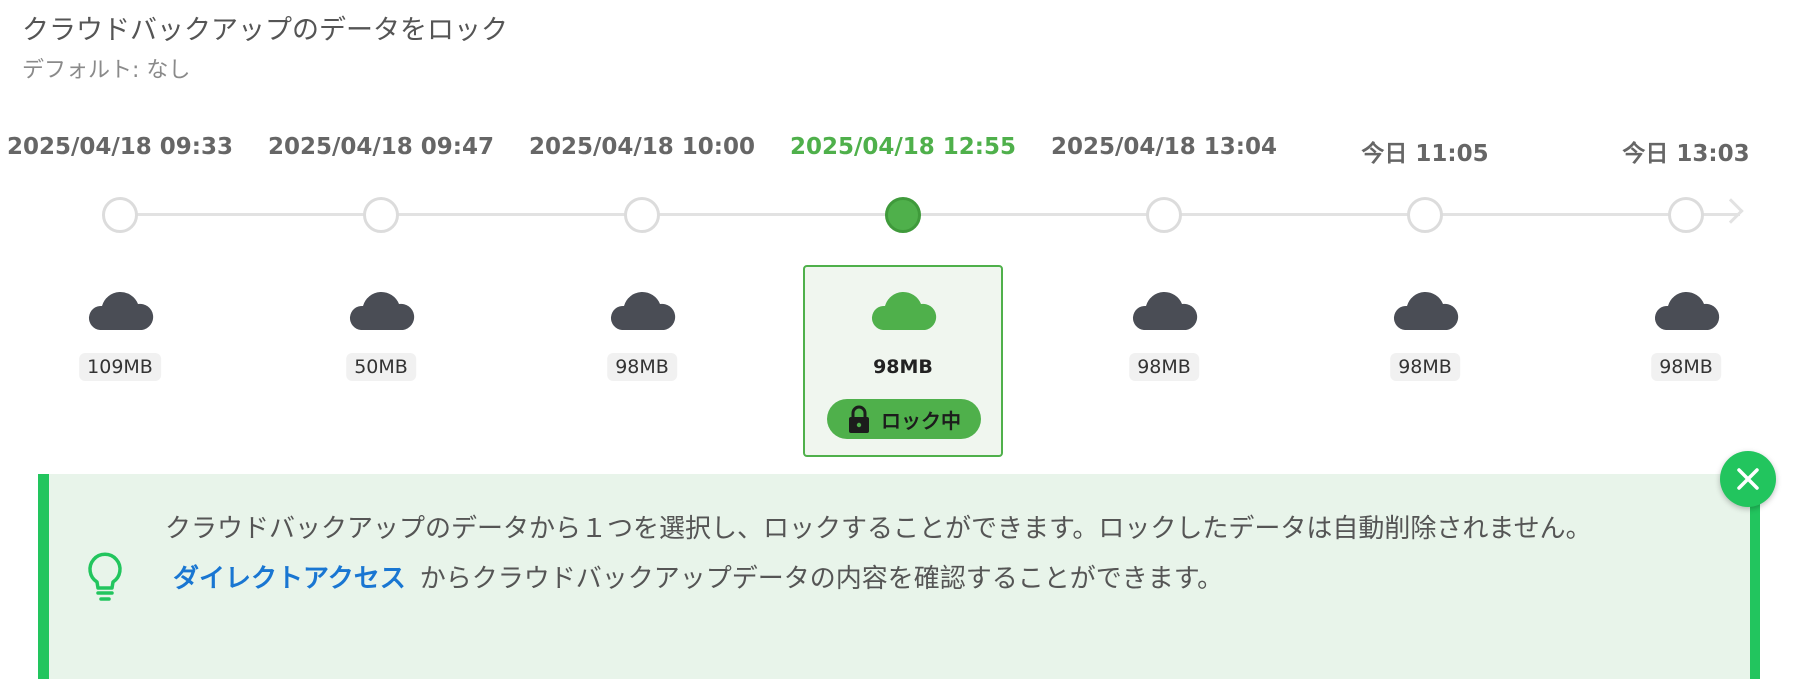  What do you see at coordinates (120, 367) in the screenshot?
I see `snapshot-size: 109MB` at bounding box center [120, 367].